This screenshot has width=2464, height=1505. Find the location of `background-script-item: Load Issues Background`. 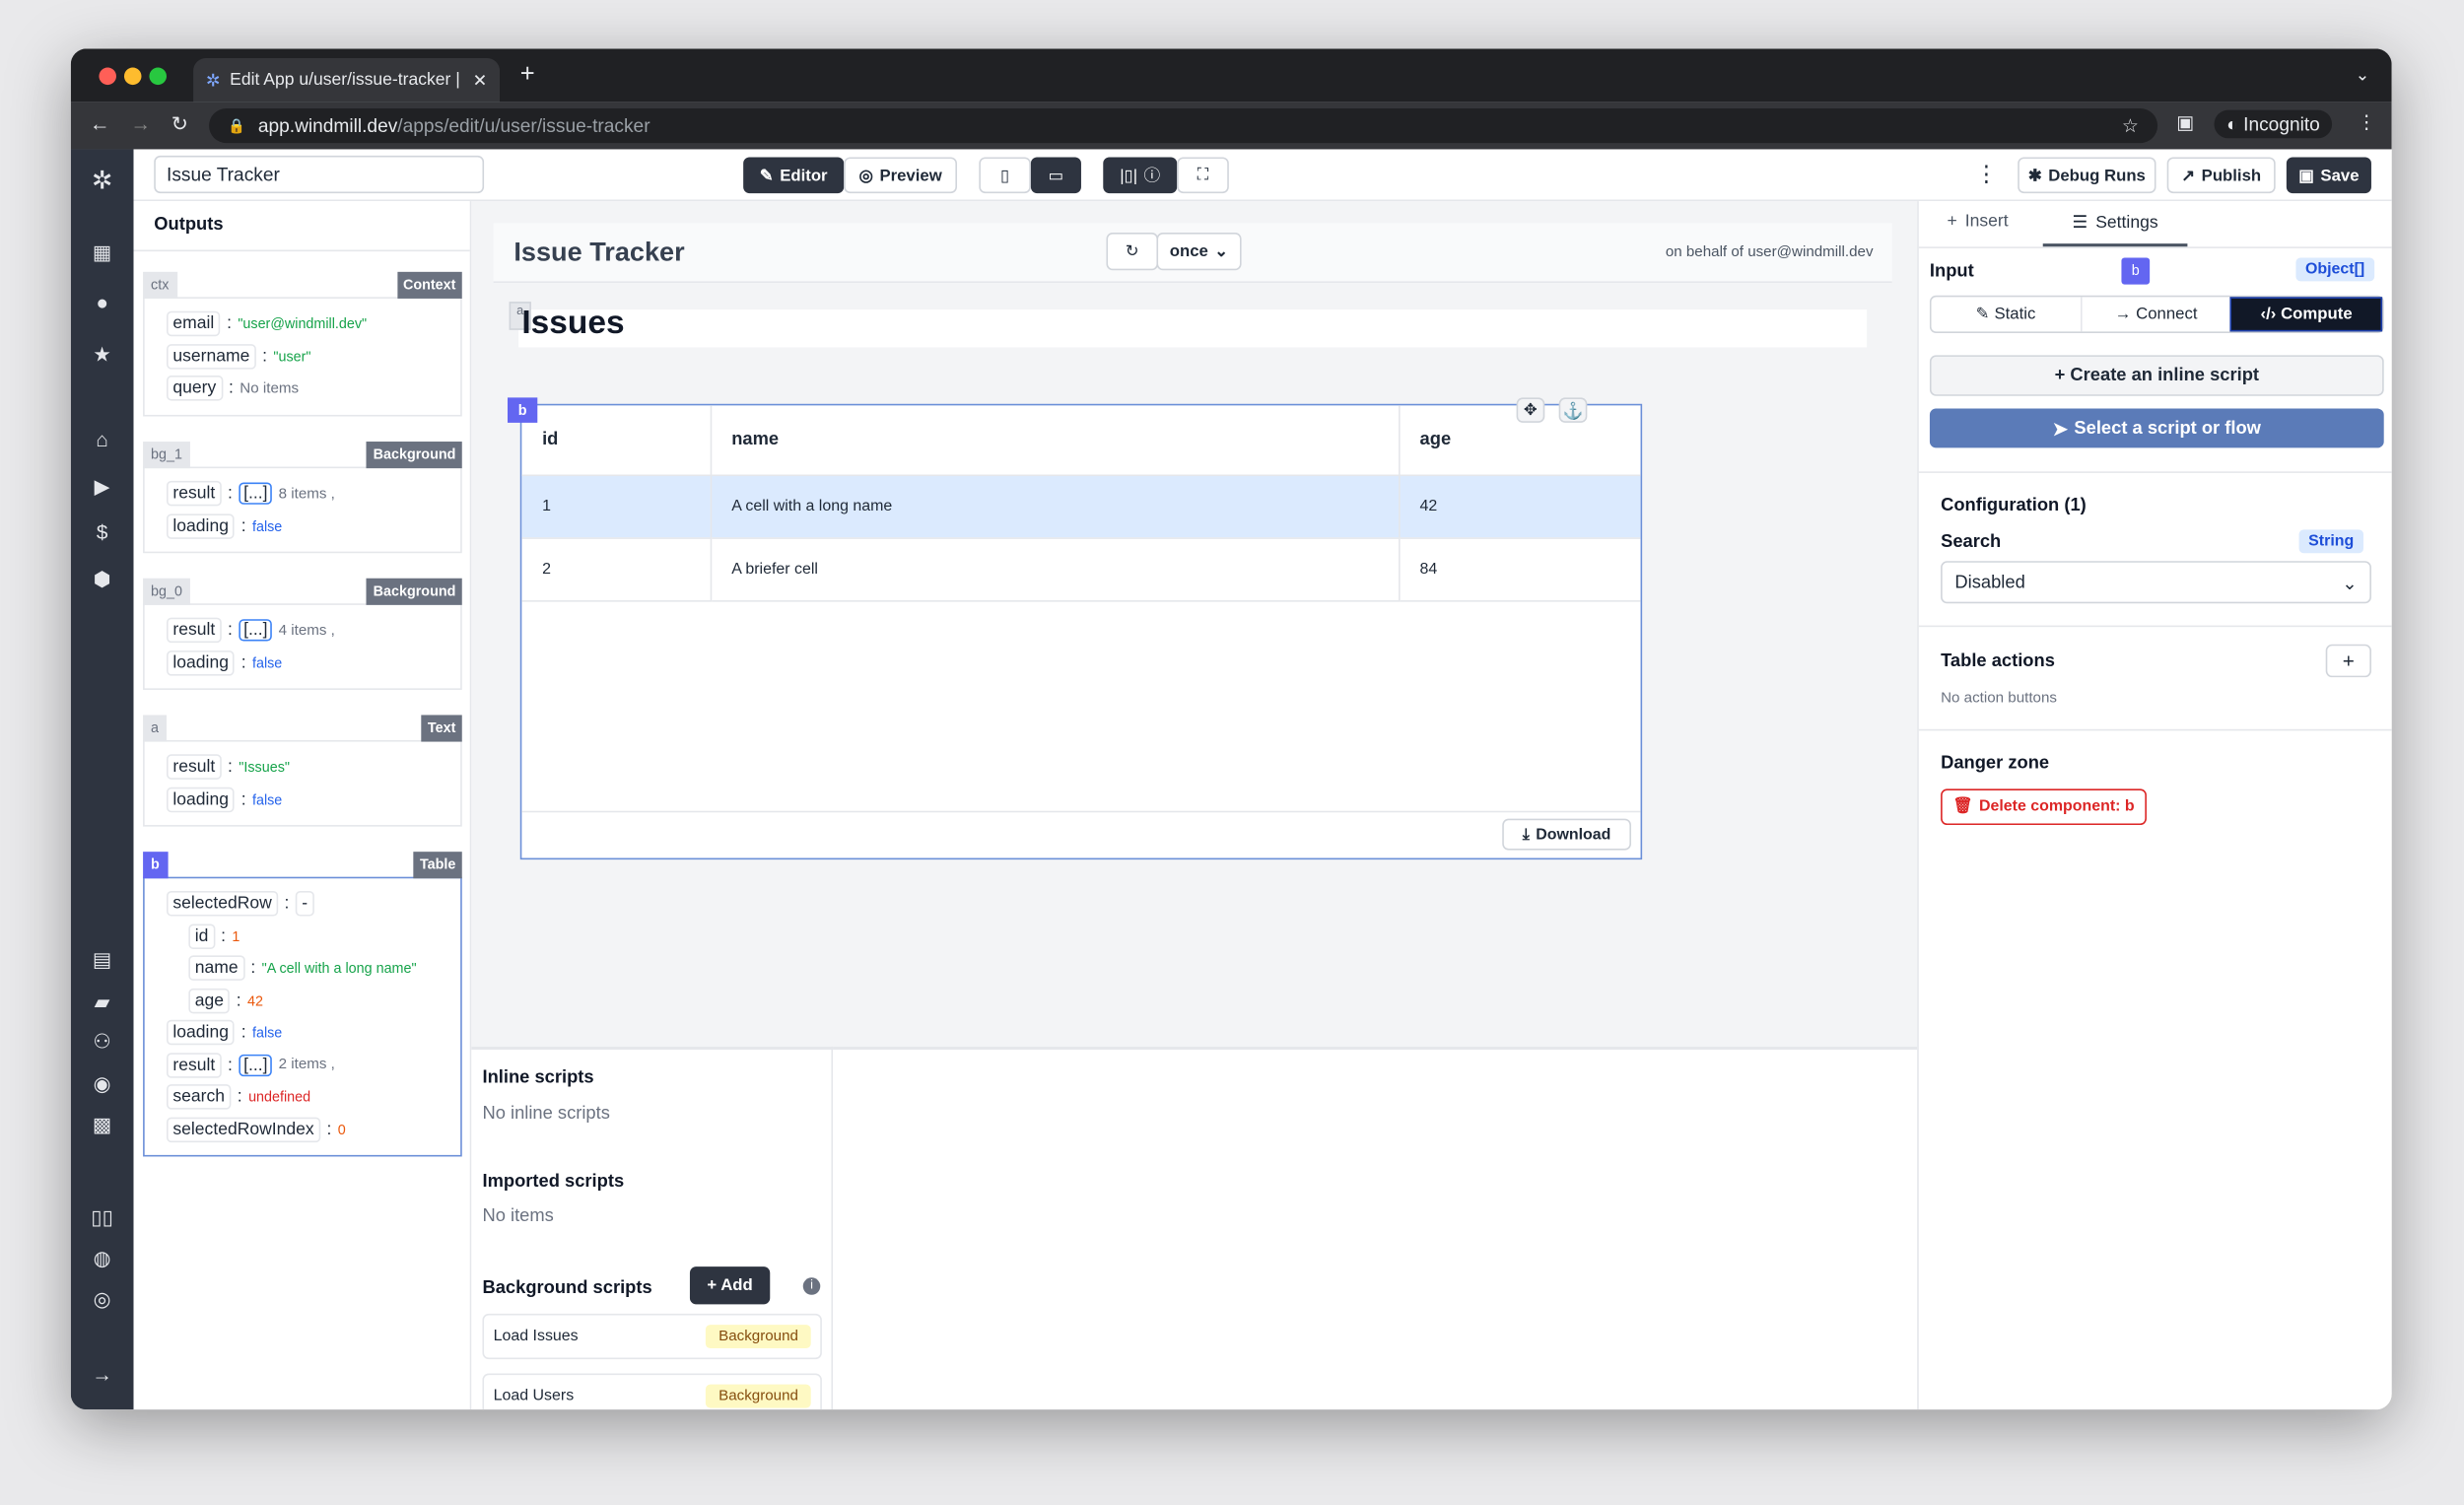

background-script-item: Load Issues Background is located at coordinates (652, 1336).